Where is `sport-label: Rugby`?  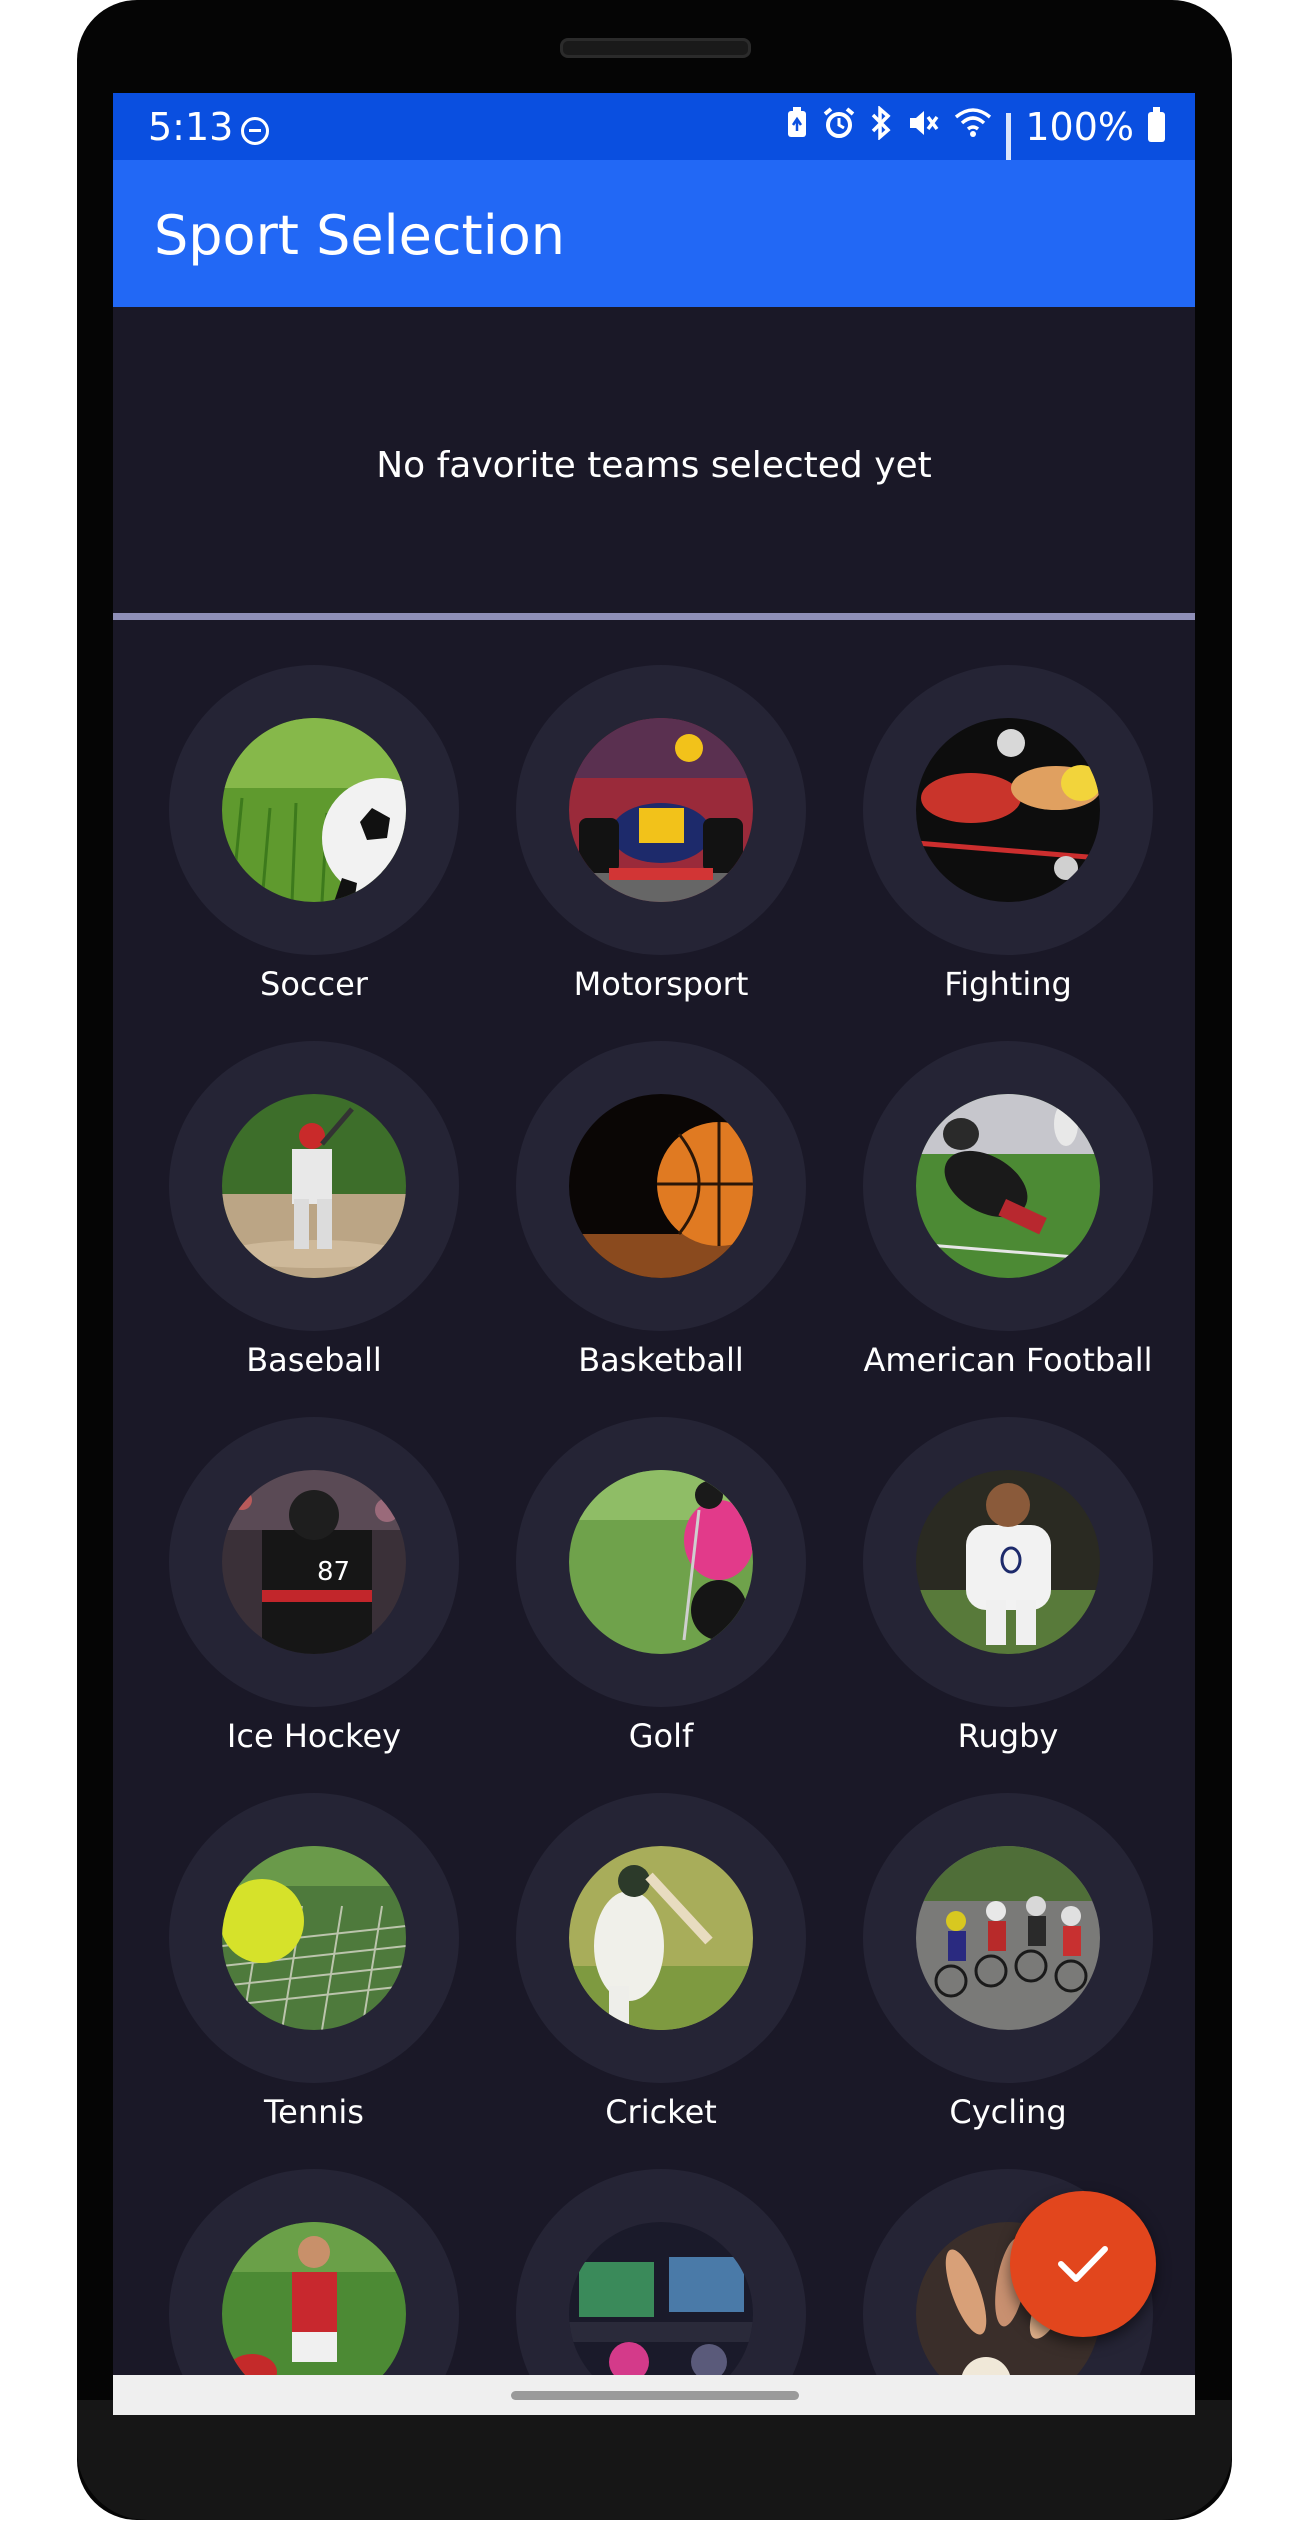
sport-label: Rugby is located at coordinates (1008, 1736).